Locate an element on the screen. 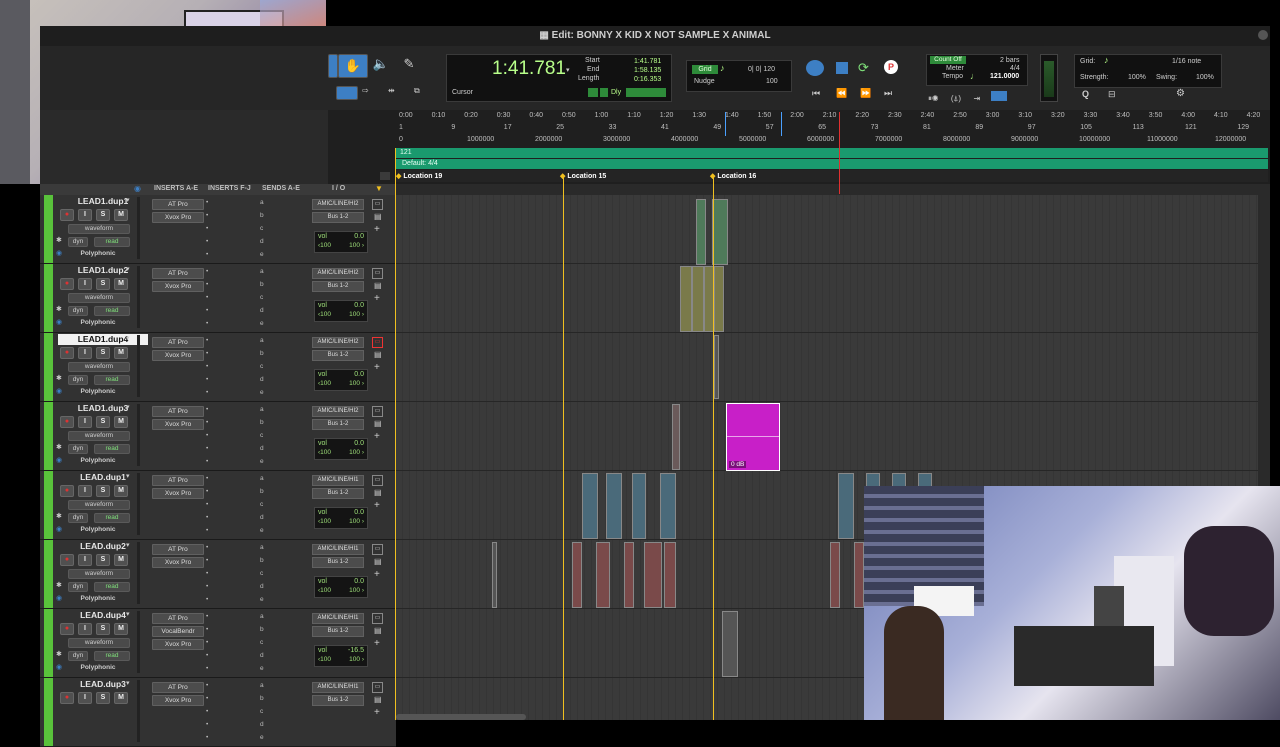 This screenshot has height=747, width=1280. track-lane is located at coordinates (827, 436).